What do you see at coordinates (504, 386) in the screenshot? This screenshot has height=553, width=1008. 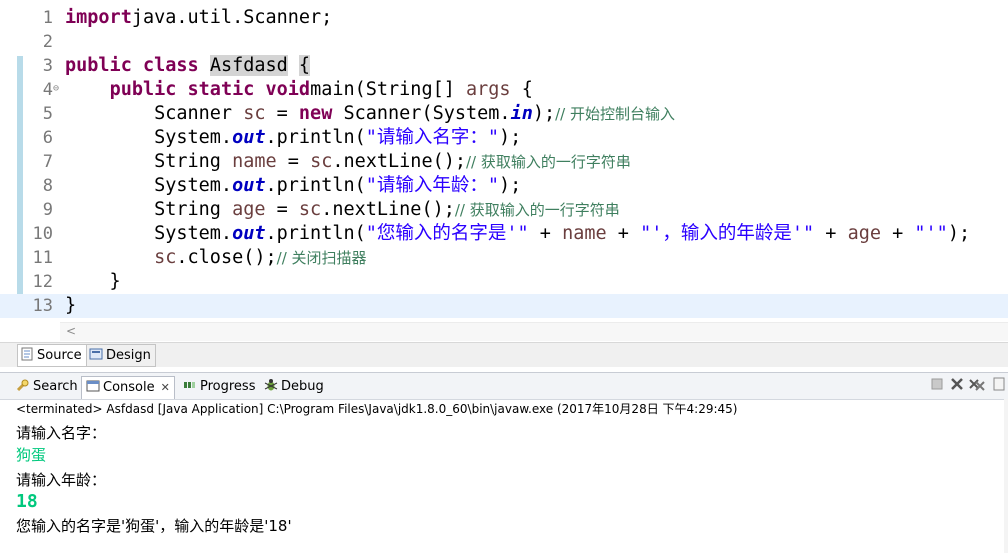 I see `console-view-tabs: Search Console ✕ Progress Debug` at bounding box center [504, 386].